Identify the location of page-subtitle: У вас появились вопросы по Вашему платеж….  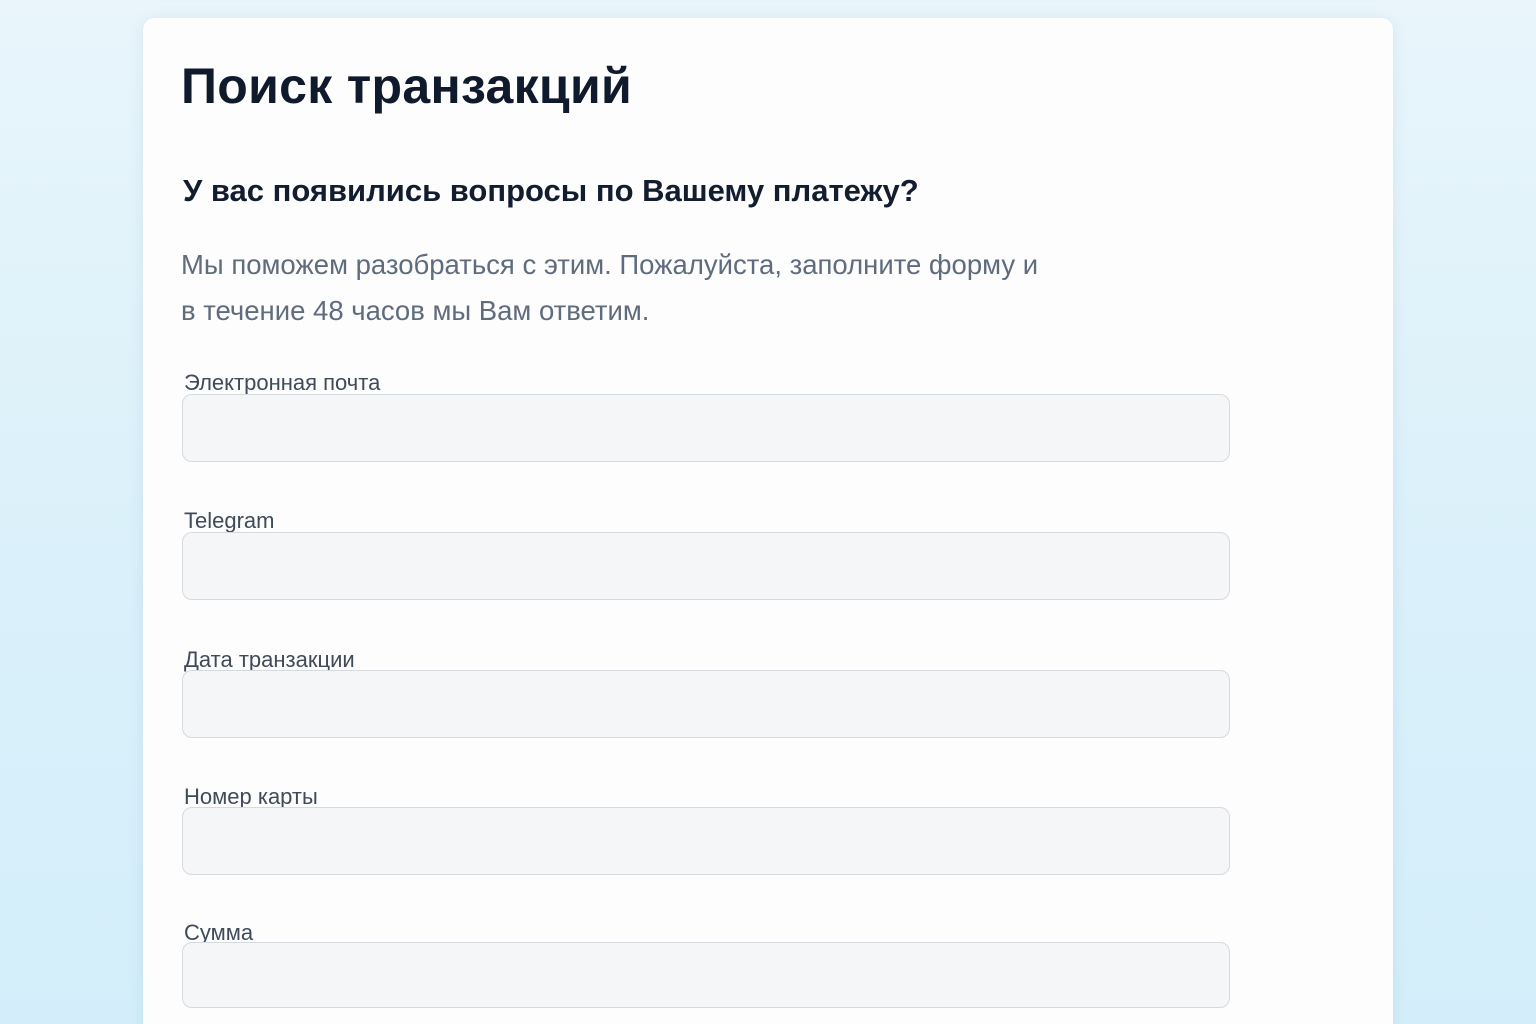
(551, 190).